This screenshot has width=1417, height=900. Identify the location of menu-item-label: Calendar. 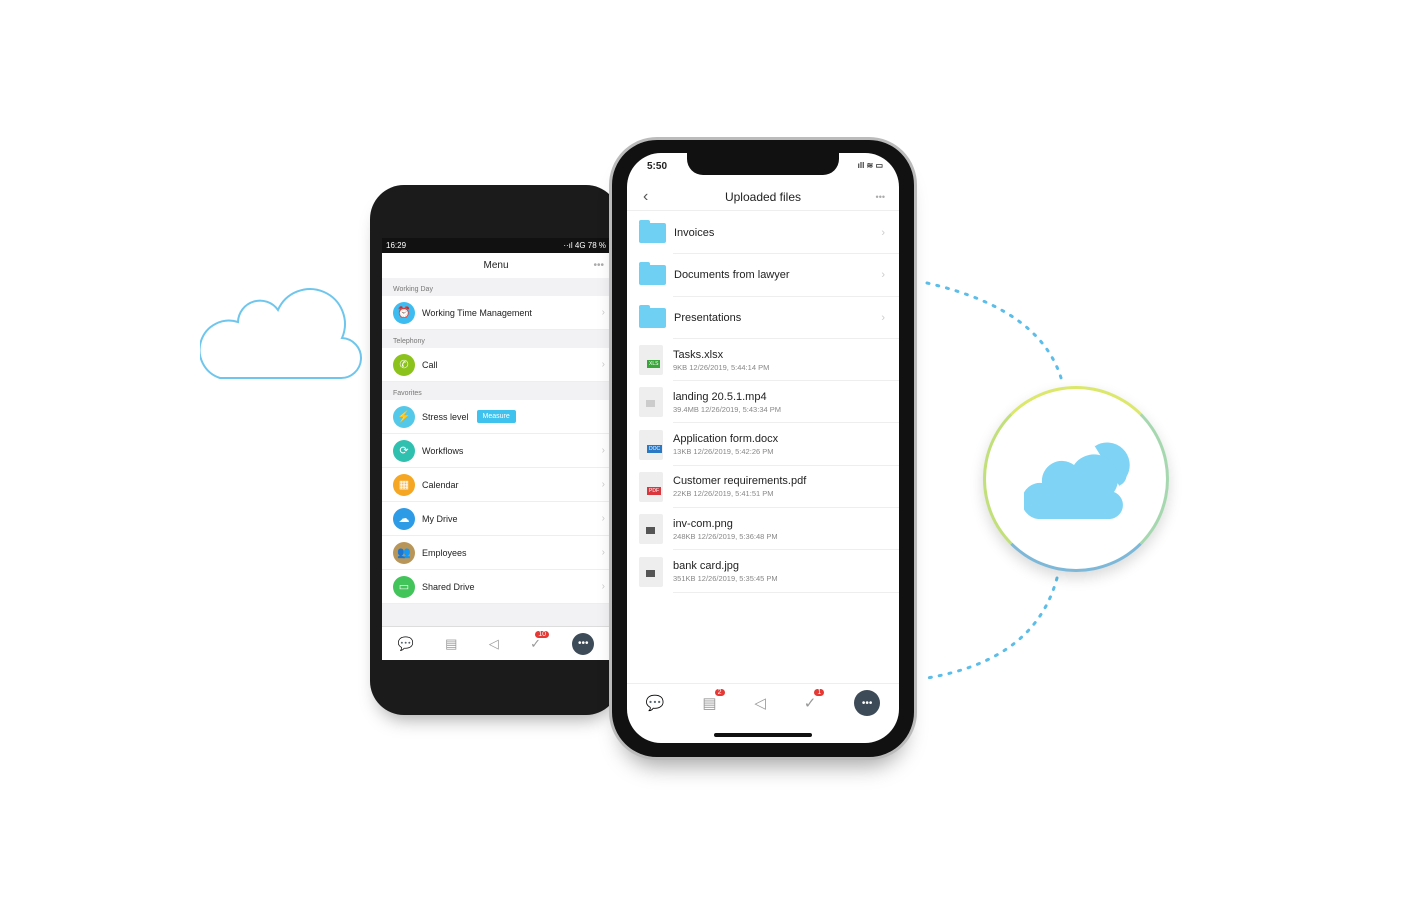
(440, 484).